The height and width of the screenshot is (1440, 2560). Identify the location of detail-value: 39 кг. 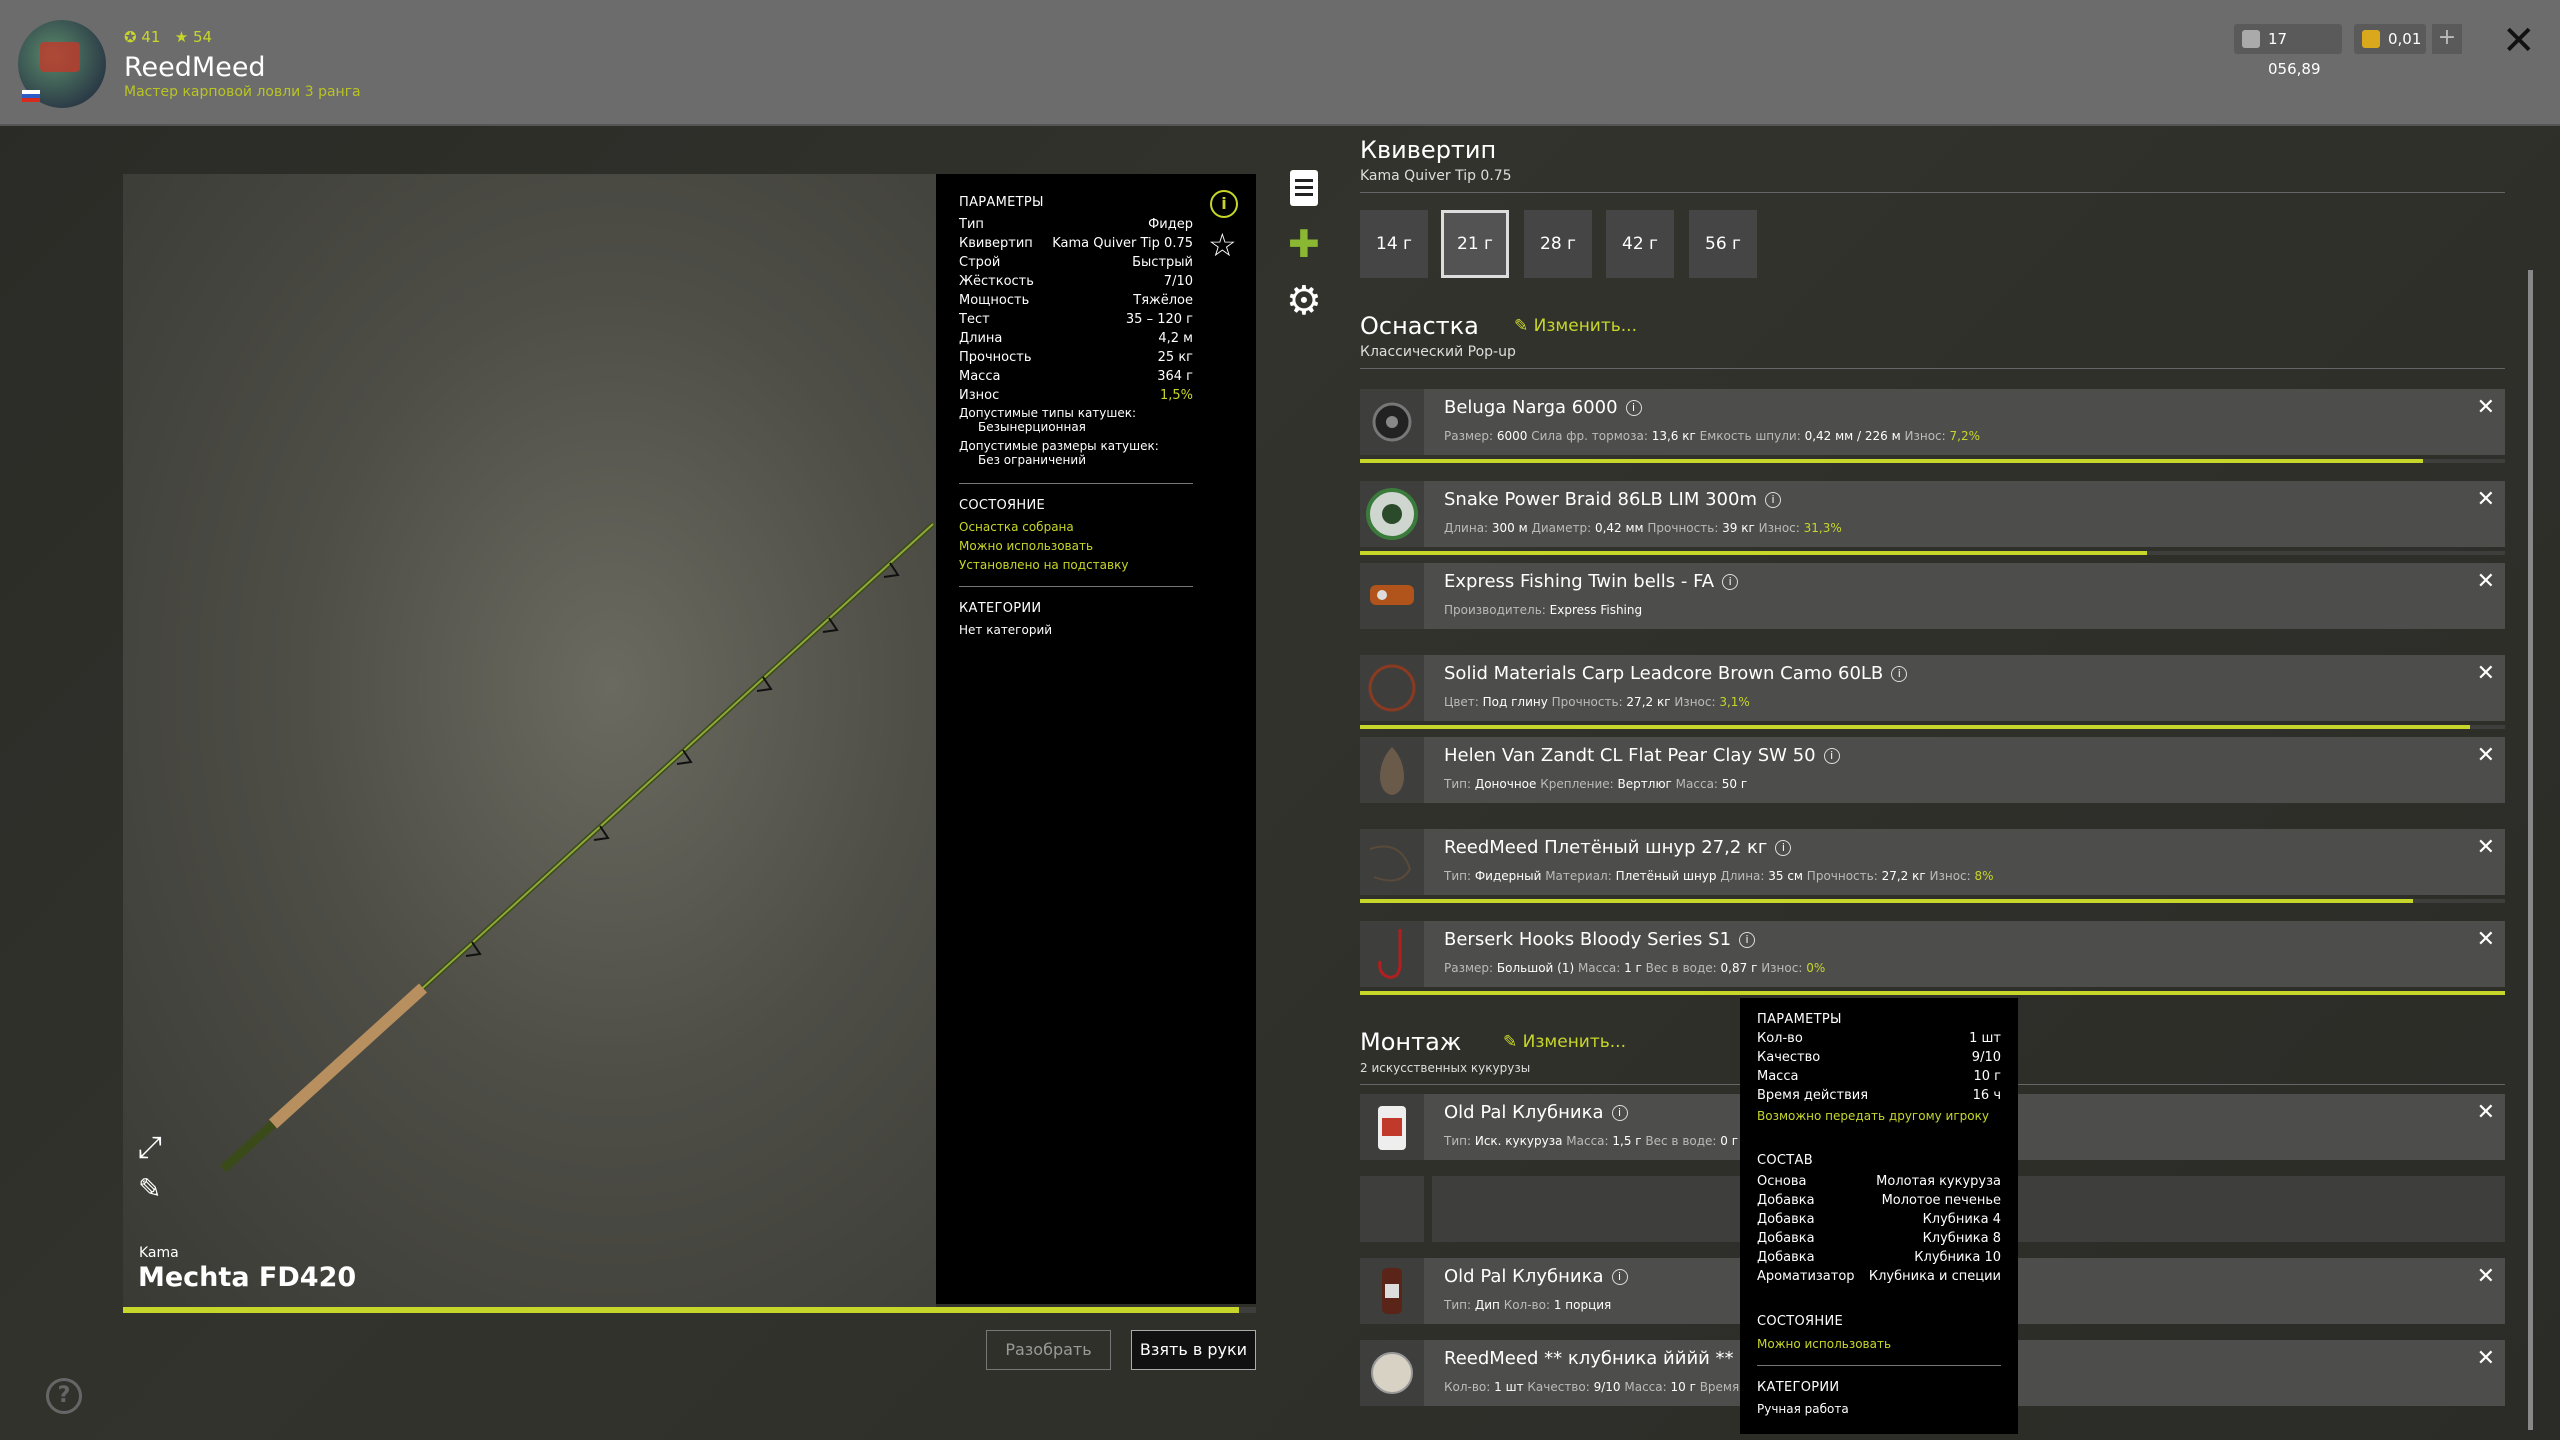
(1738, 528).